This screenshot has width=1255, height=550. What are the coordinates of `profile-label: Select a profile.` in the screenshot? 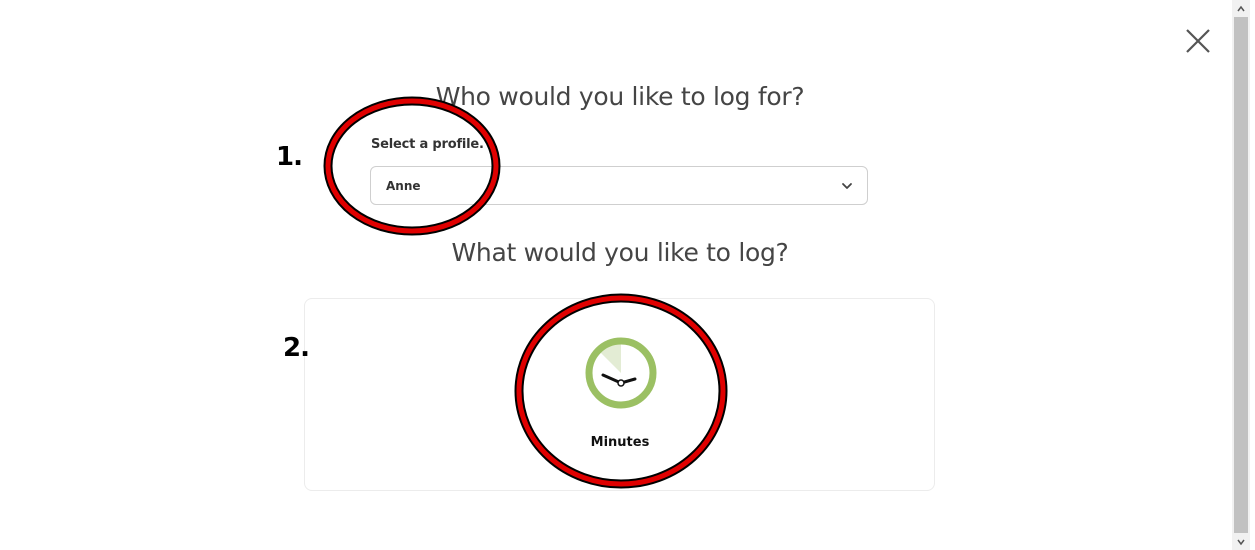 It's located at (427, 144).